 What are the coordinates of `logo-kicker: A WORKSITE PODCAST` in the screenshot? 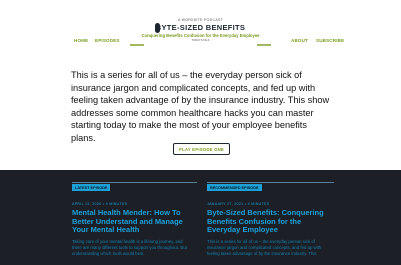 It's located at (200, 20).